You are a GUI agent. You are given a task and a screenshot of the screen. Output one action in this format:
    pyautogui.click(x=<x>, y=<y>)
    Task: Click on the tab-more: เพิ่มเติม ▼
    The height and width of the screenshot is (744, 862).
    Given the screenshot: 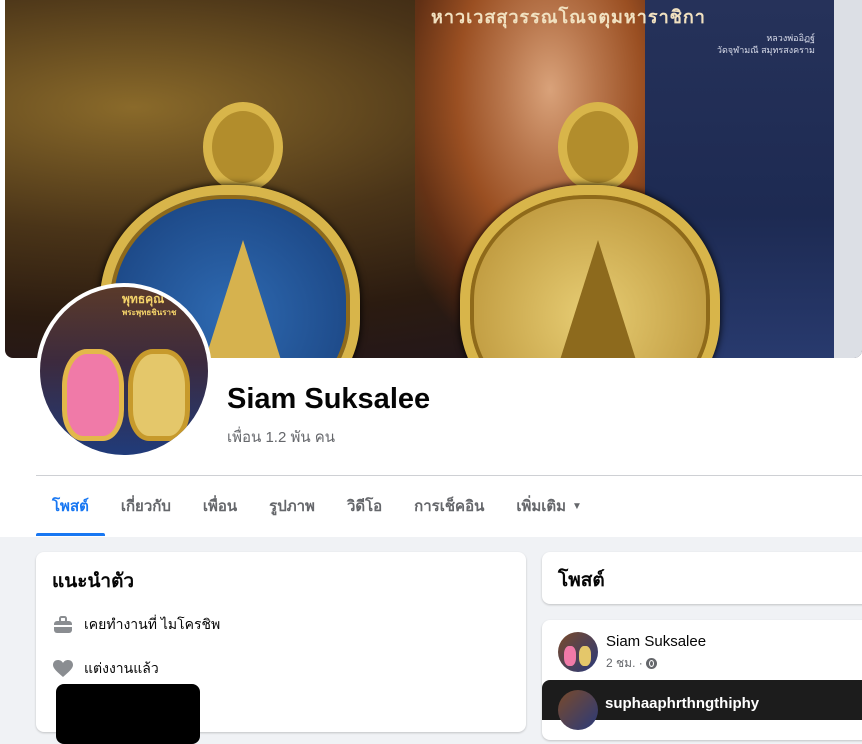 What is the action you would take?
    pyautogui.click(x=549, y=506)
    